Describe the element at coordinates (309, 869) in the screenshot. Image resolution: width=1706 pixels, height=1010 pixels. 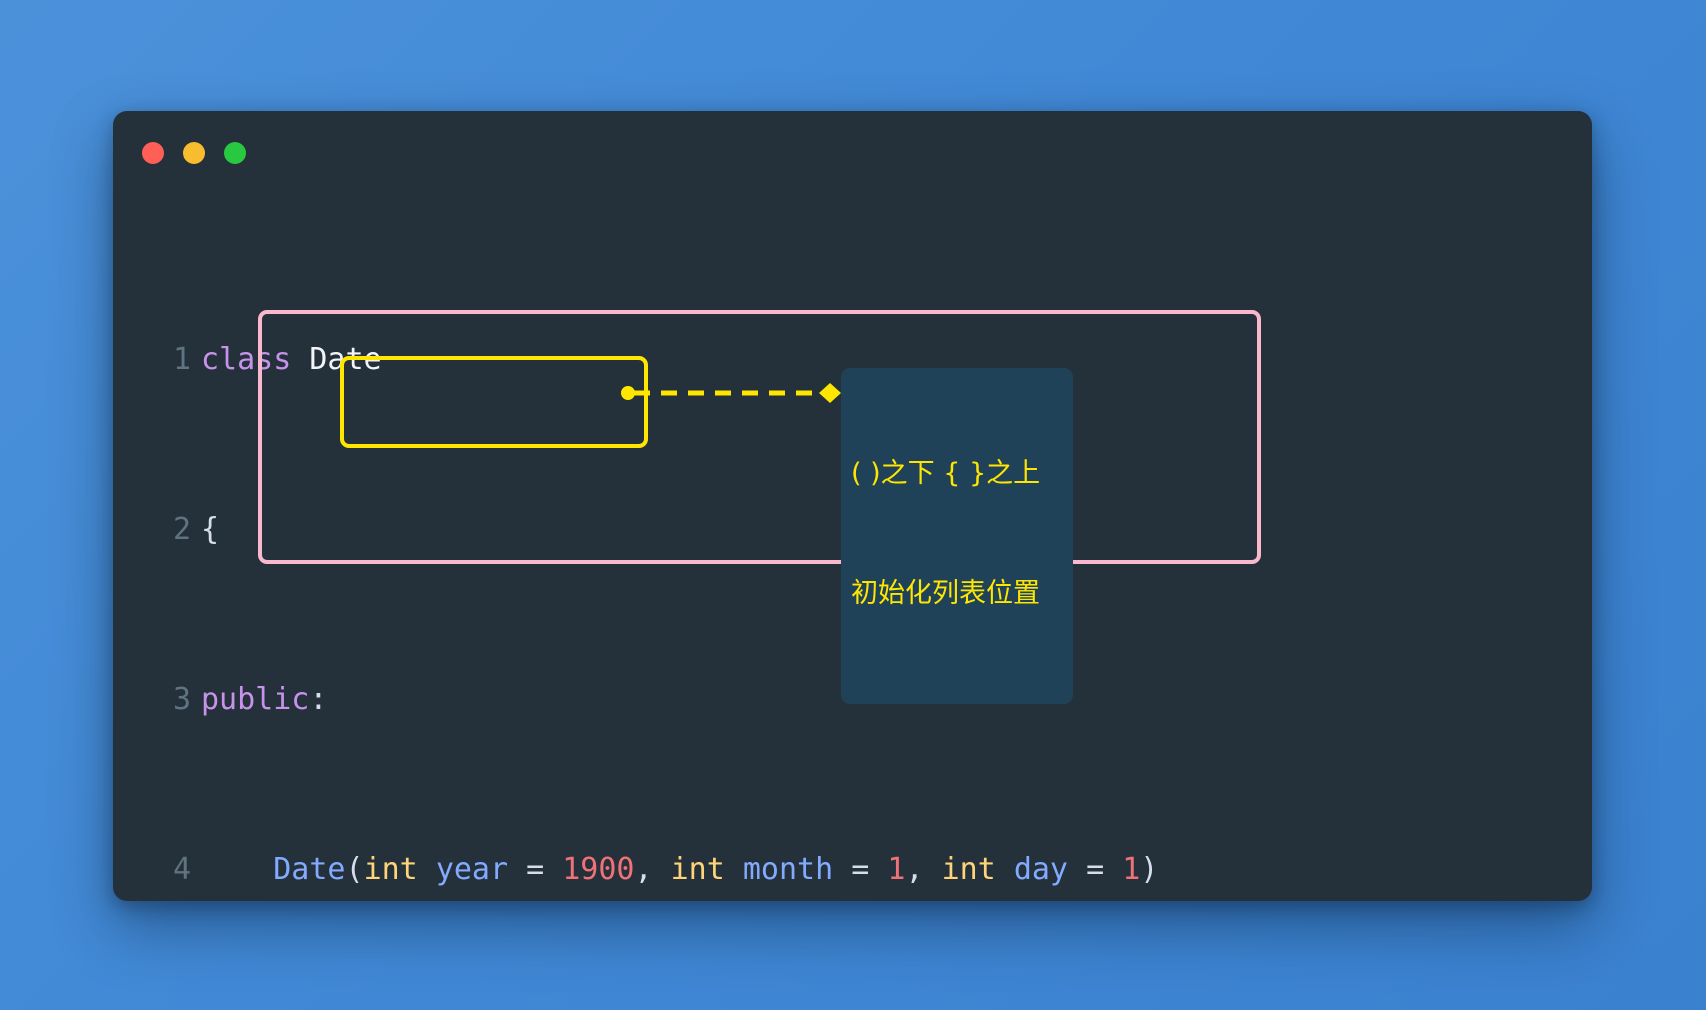
I see `token-ctor-name: Date` at that location.